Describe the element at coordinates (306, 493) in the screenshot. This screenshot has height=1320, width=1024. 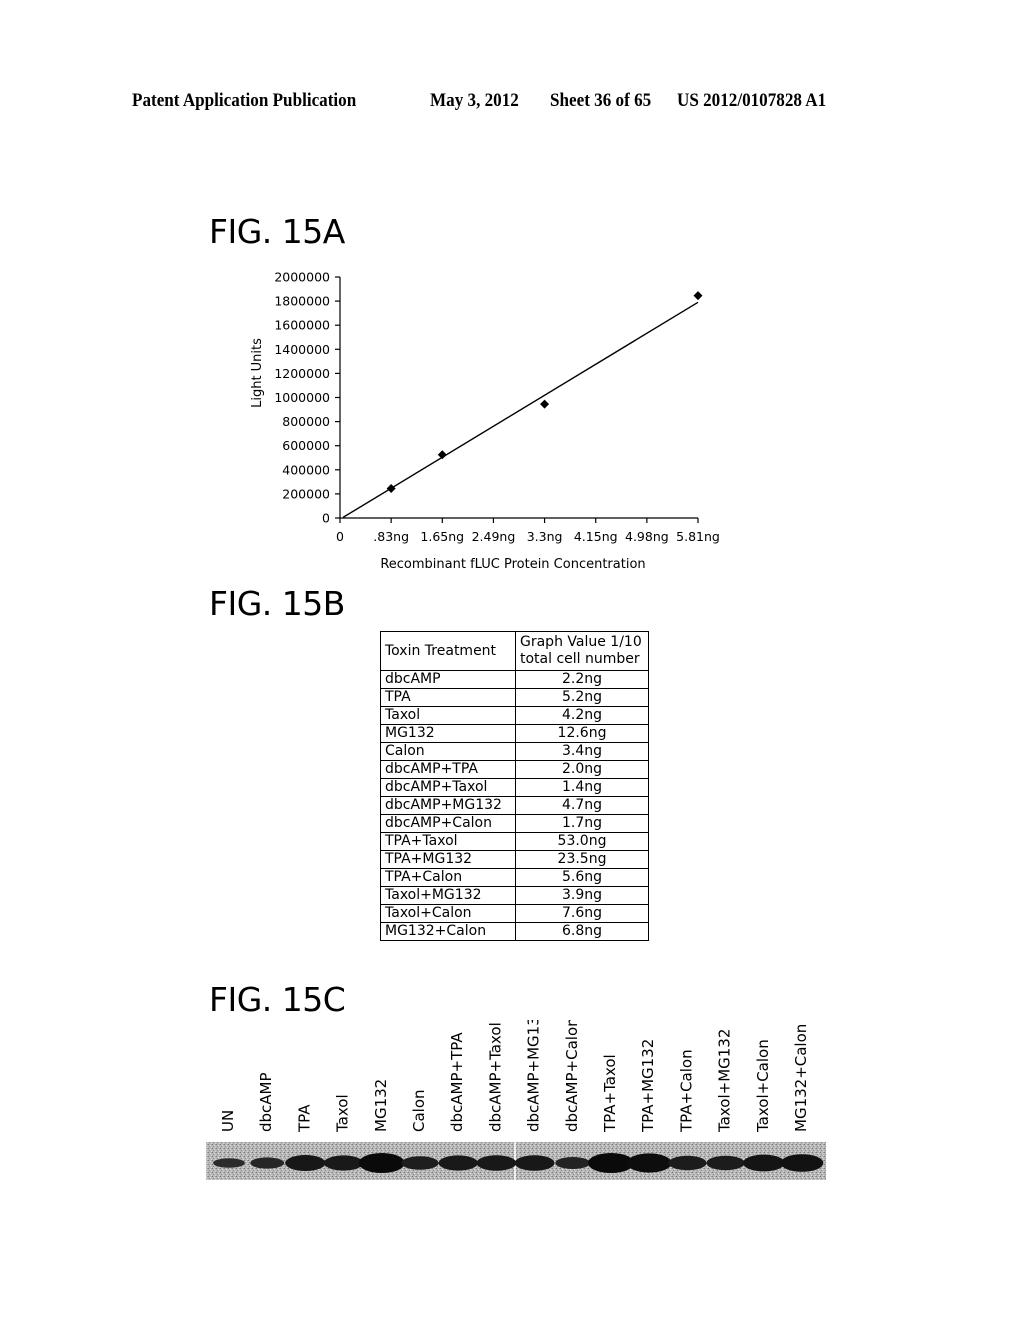
I see `y-tick-label: 200000` at that location.